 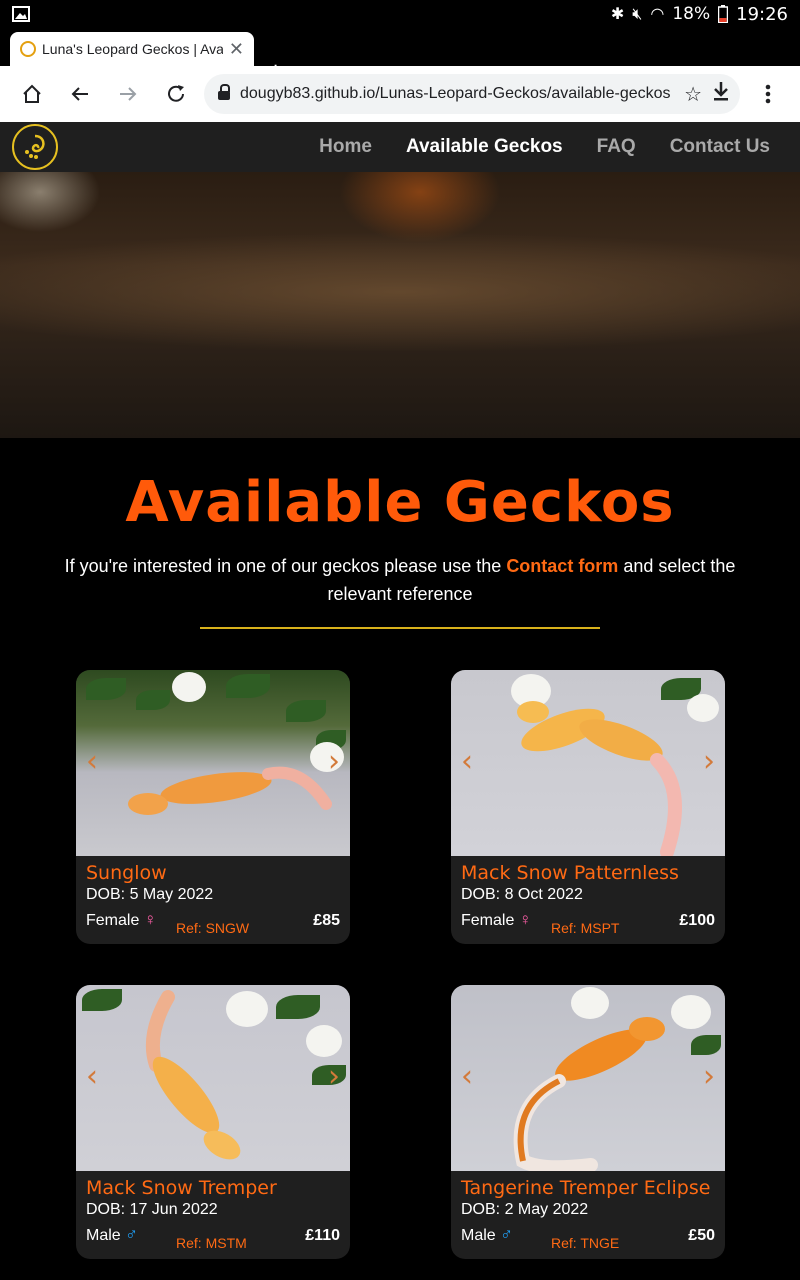 I want to click on reload-icon, so click(x=176, y=94).